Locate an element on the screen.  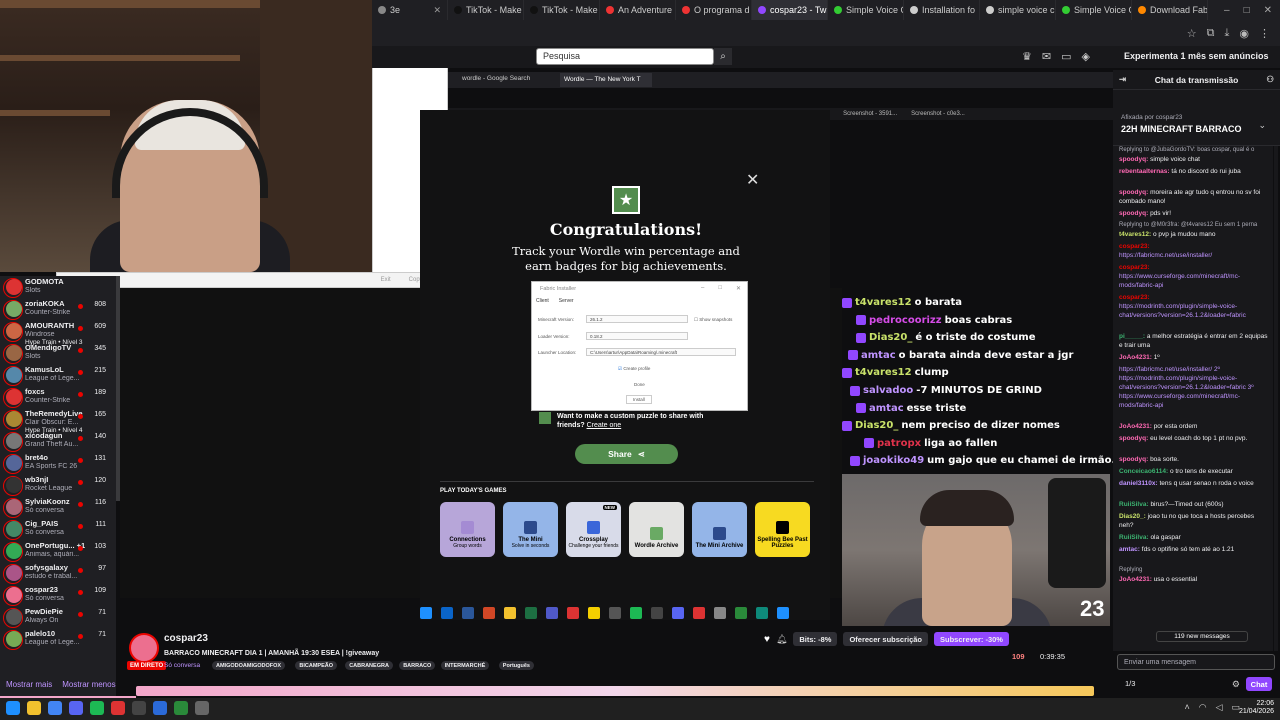
chat-username: Dias20_: is located at coordinates (1132, 516).